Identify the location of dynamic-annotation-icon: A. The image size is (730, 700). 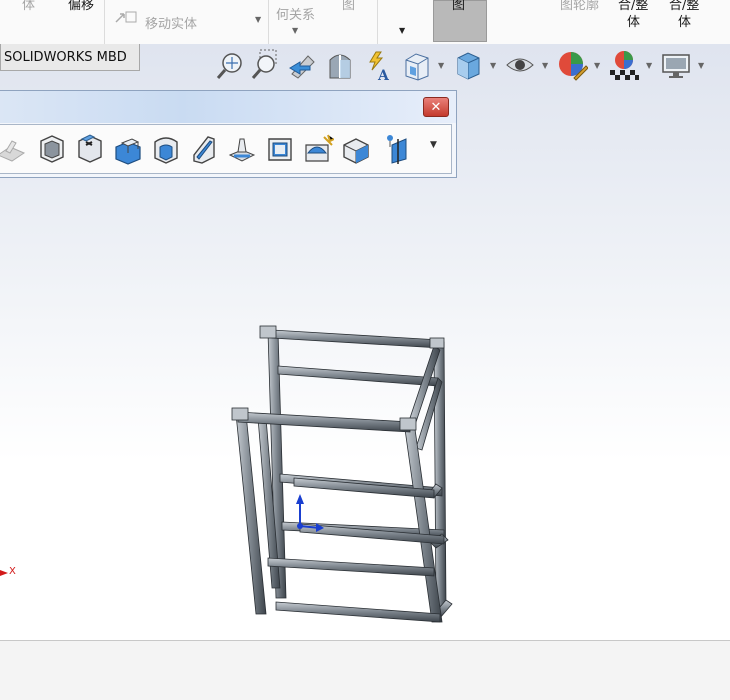
(378, 66).